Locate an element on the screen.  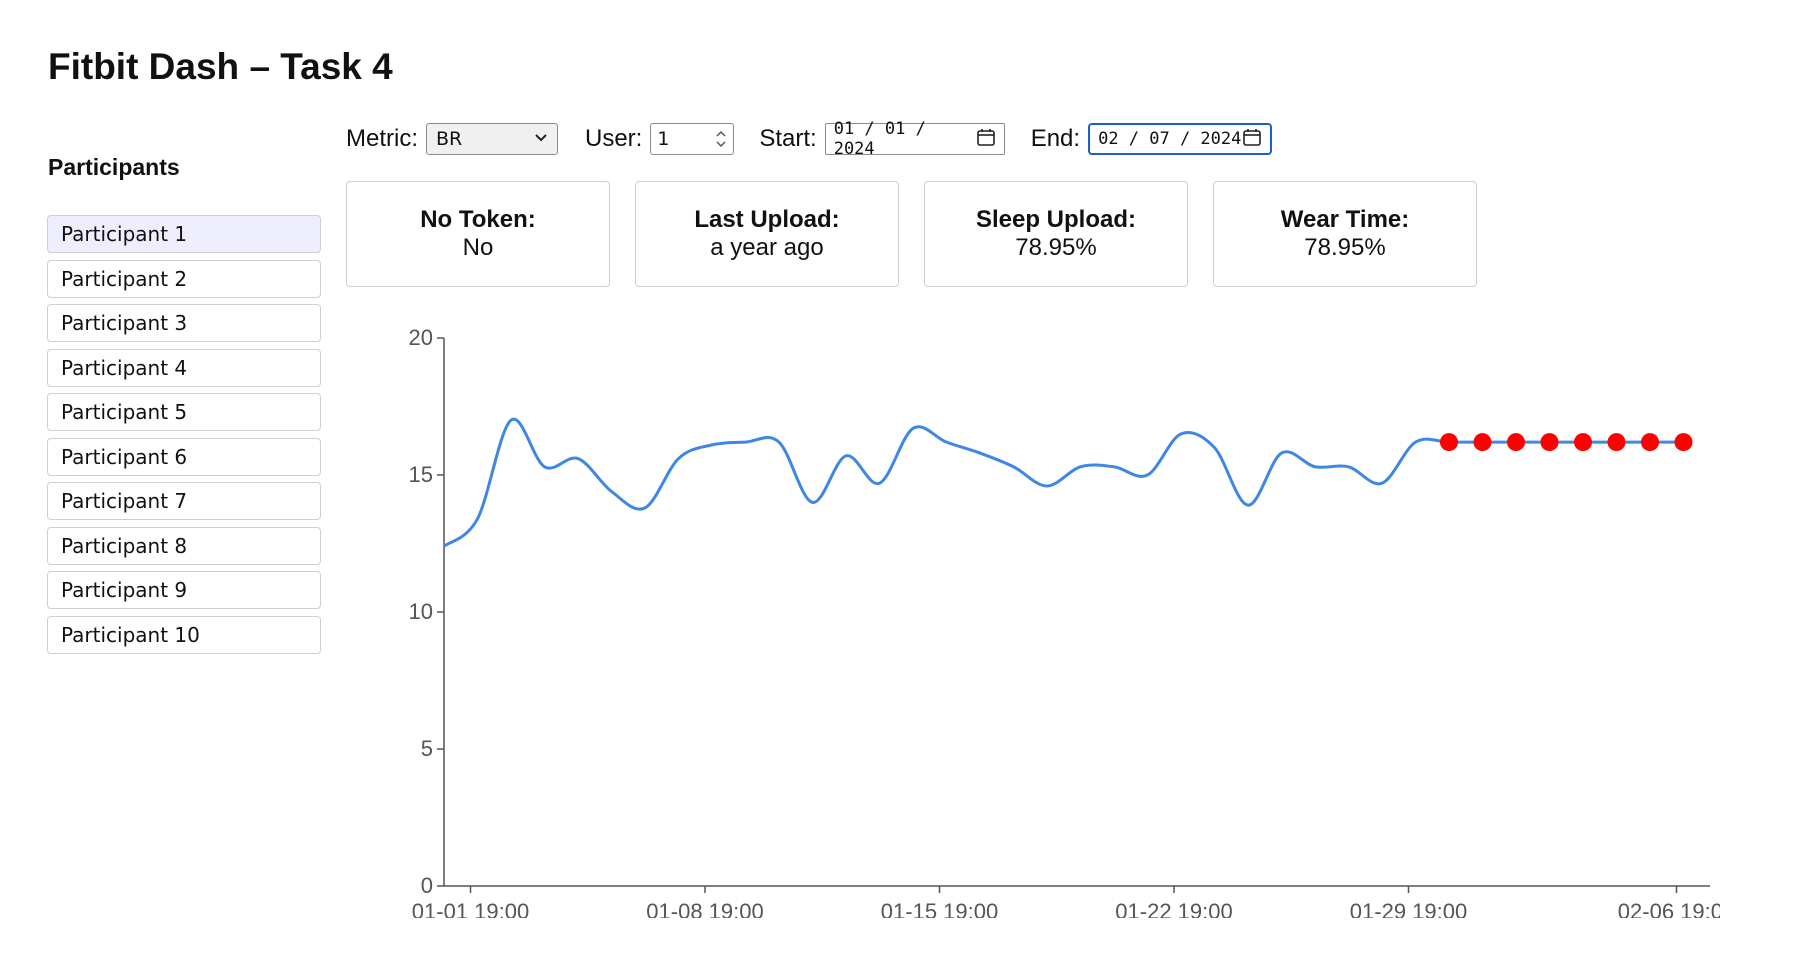
spinner-icon is located at coordinates (721, 139).